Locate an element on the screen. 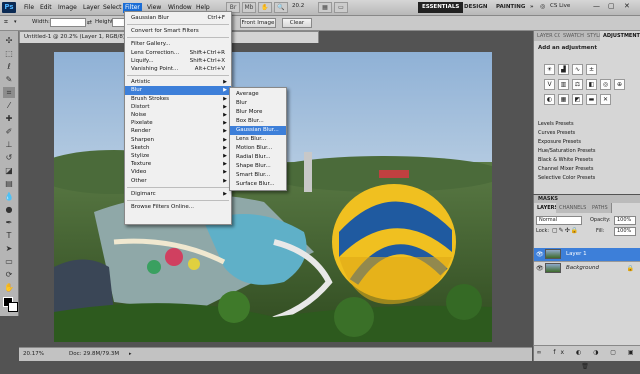 The width and height of the screenshot is (640, 374). levels-icon: ▟ is located at coordinates (563, 69).